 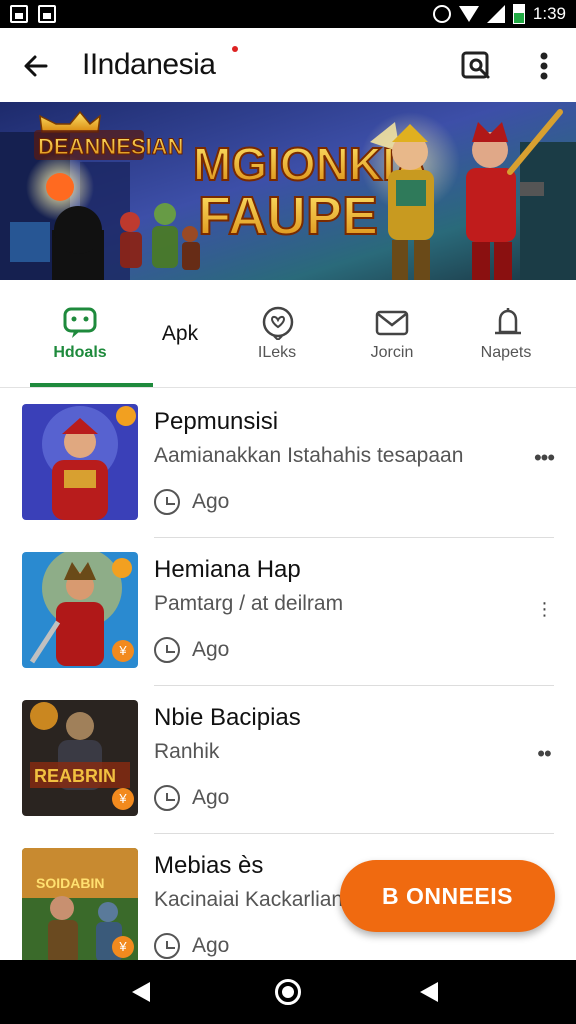 What do you see at coordinates (235, 49) in the screenshot?
I see `title-dot-icon` at bounding box center [235, 49].